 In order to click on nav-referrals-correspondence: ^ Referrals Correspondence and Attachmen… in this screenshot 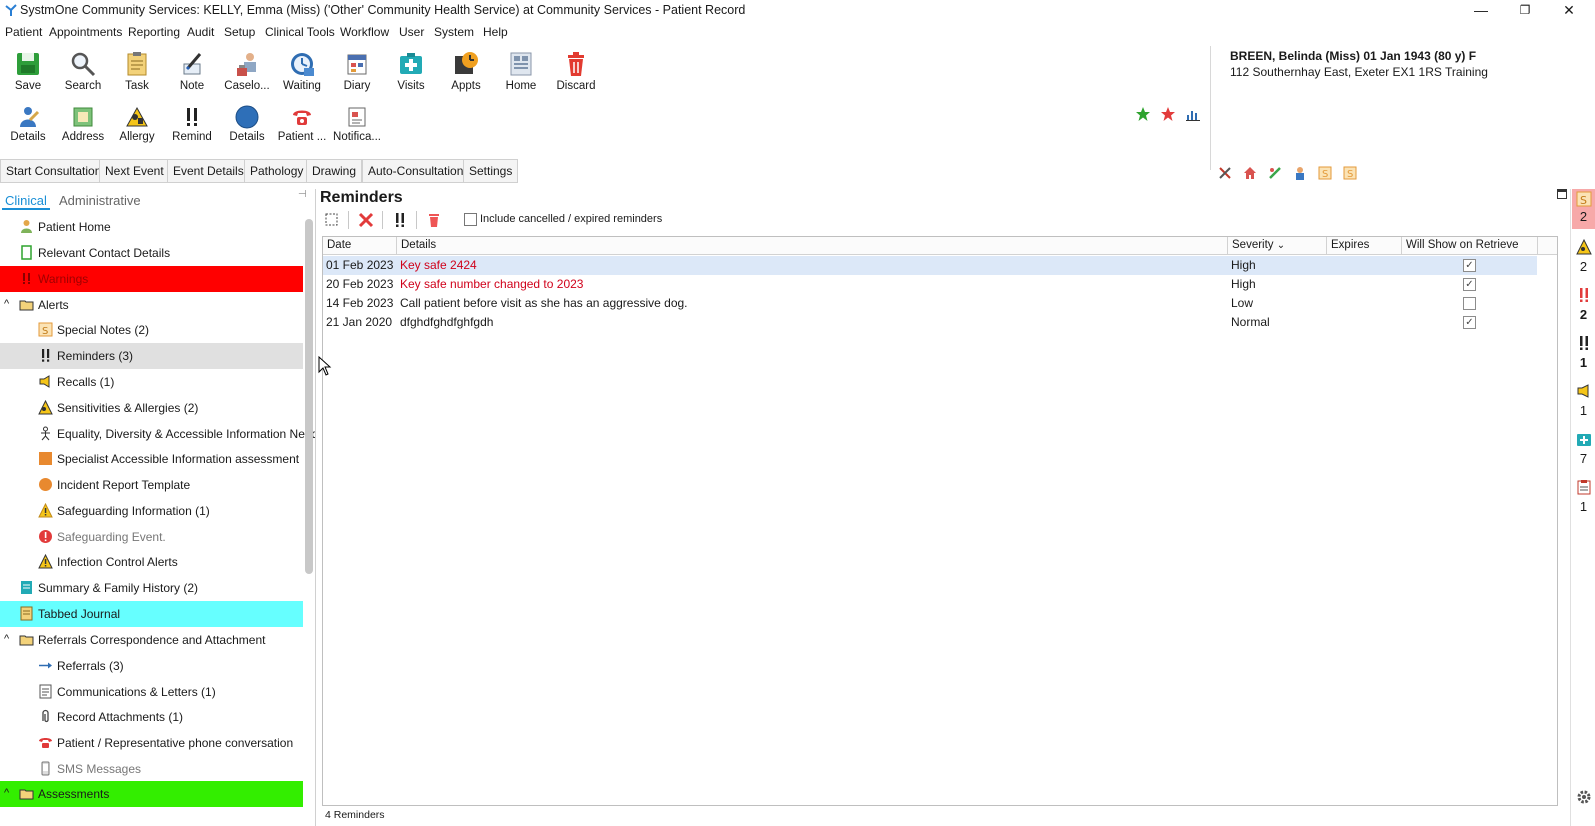, I will do `click(151, 640)`.